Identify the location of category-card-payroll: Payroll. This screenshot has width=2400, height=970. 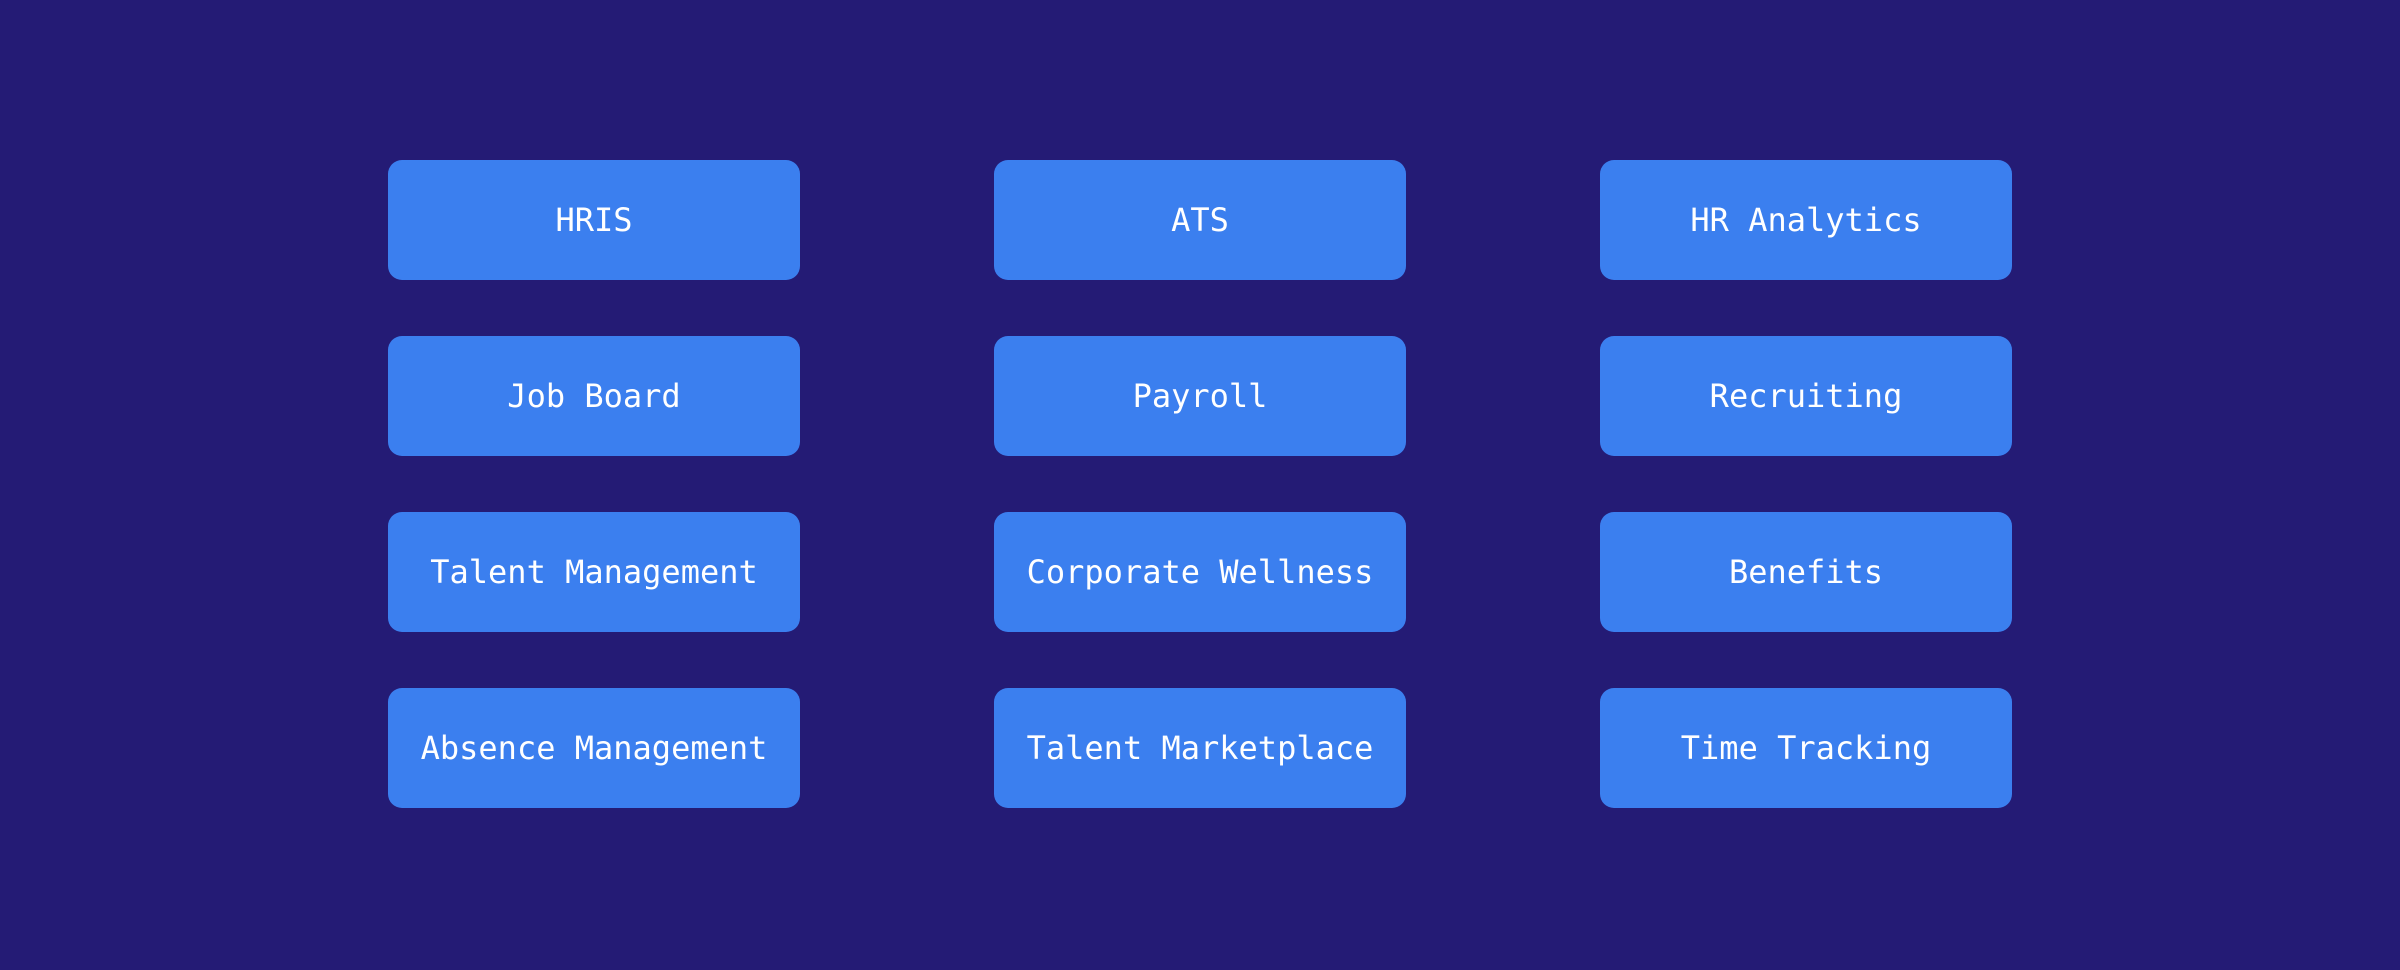
(1200, 396).